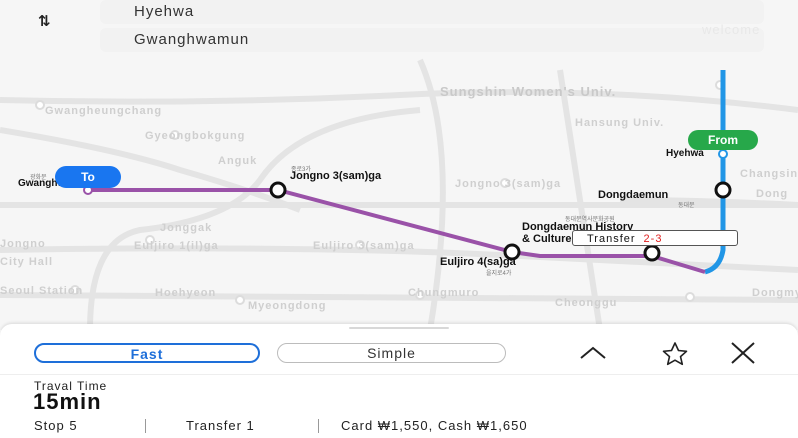  Describe the element at coordinates (186, 293) in the screenshot. I see `map-label: Hoehyeon` at that location.